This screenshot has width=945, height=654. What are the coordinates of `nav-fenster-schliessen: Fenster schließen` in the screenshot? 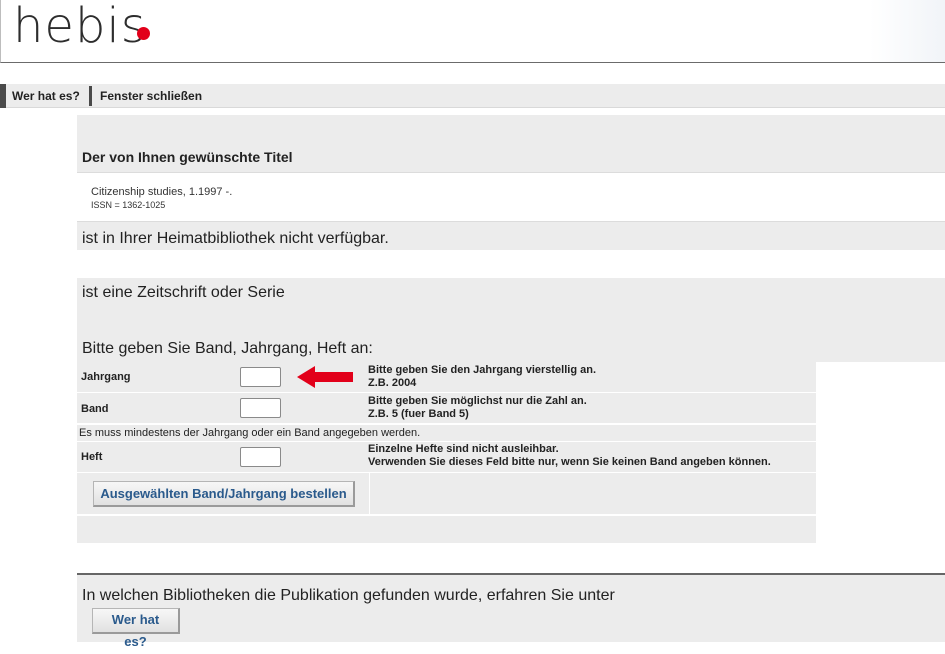 It's located at (148, 96).